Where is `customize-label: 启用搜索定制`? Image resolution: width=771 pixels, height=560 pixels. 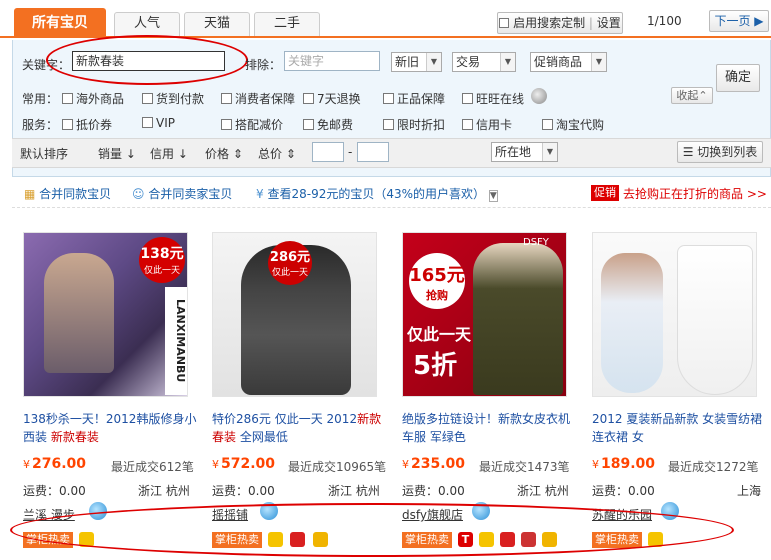
customize-label: 启用搜索定制 is located at coordinates (549, 23).